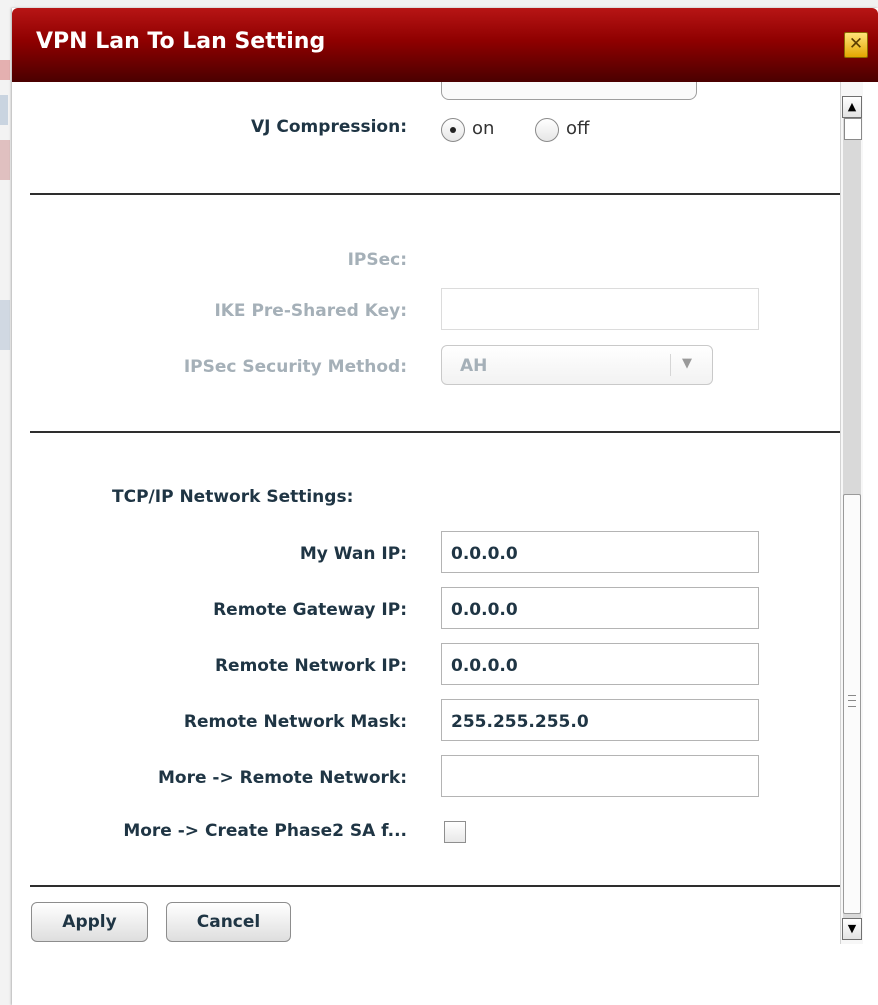 This screenshot has height=1005, width=878. I want to click on my-wan-ip-label: My Wan IP:, so click(353, 554).